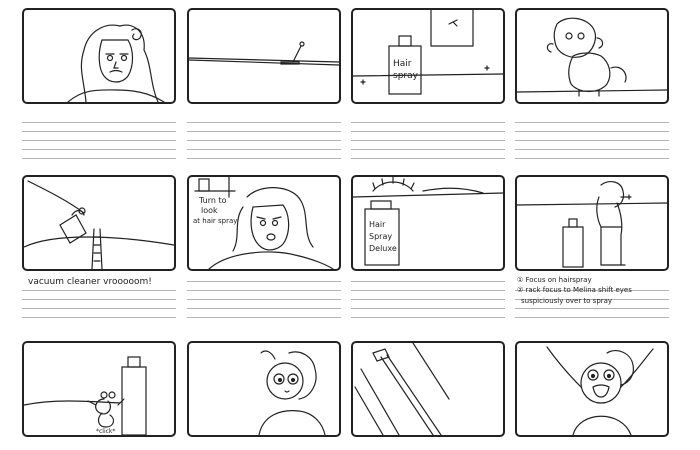  What do you see at coordinates (105, 431) in the screenshot?
I see `panel-9-sfx: *click*` at bounding box center [105, 431].